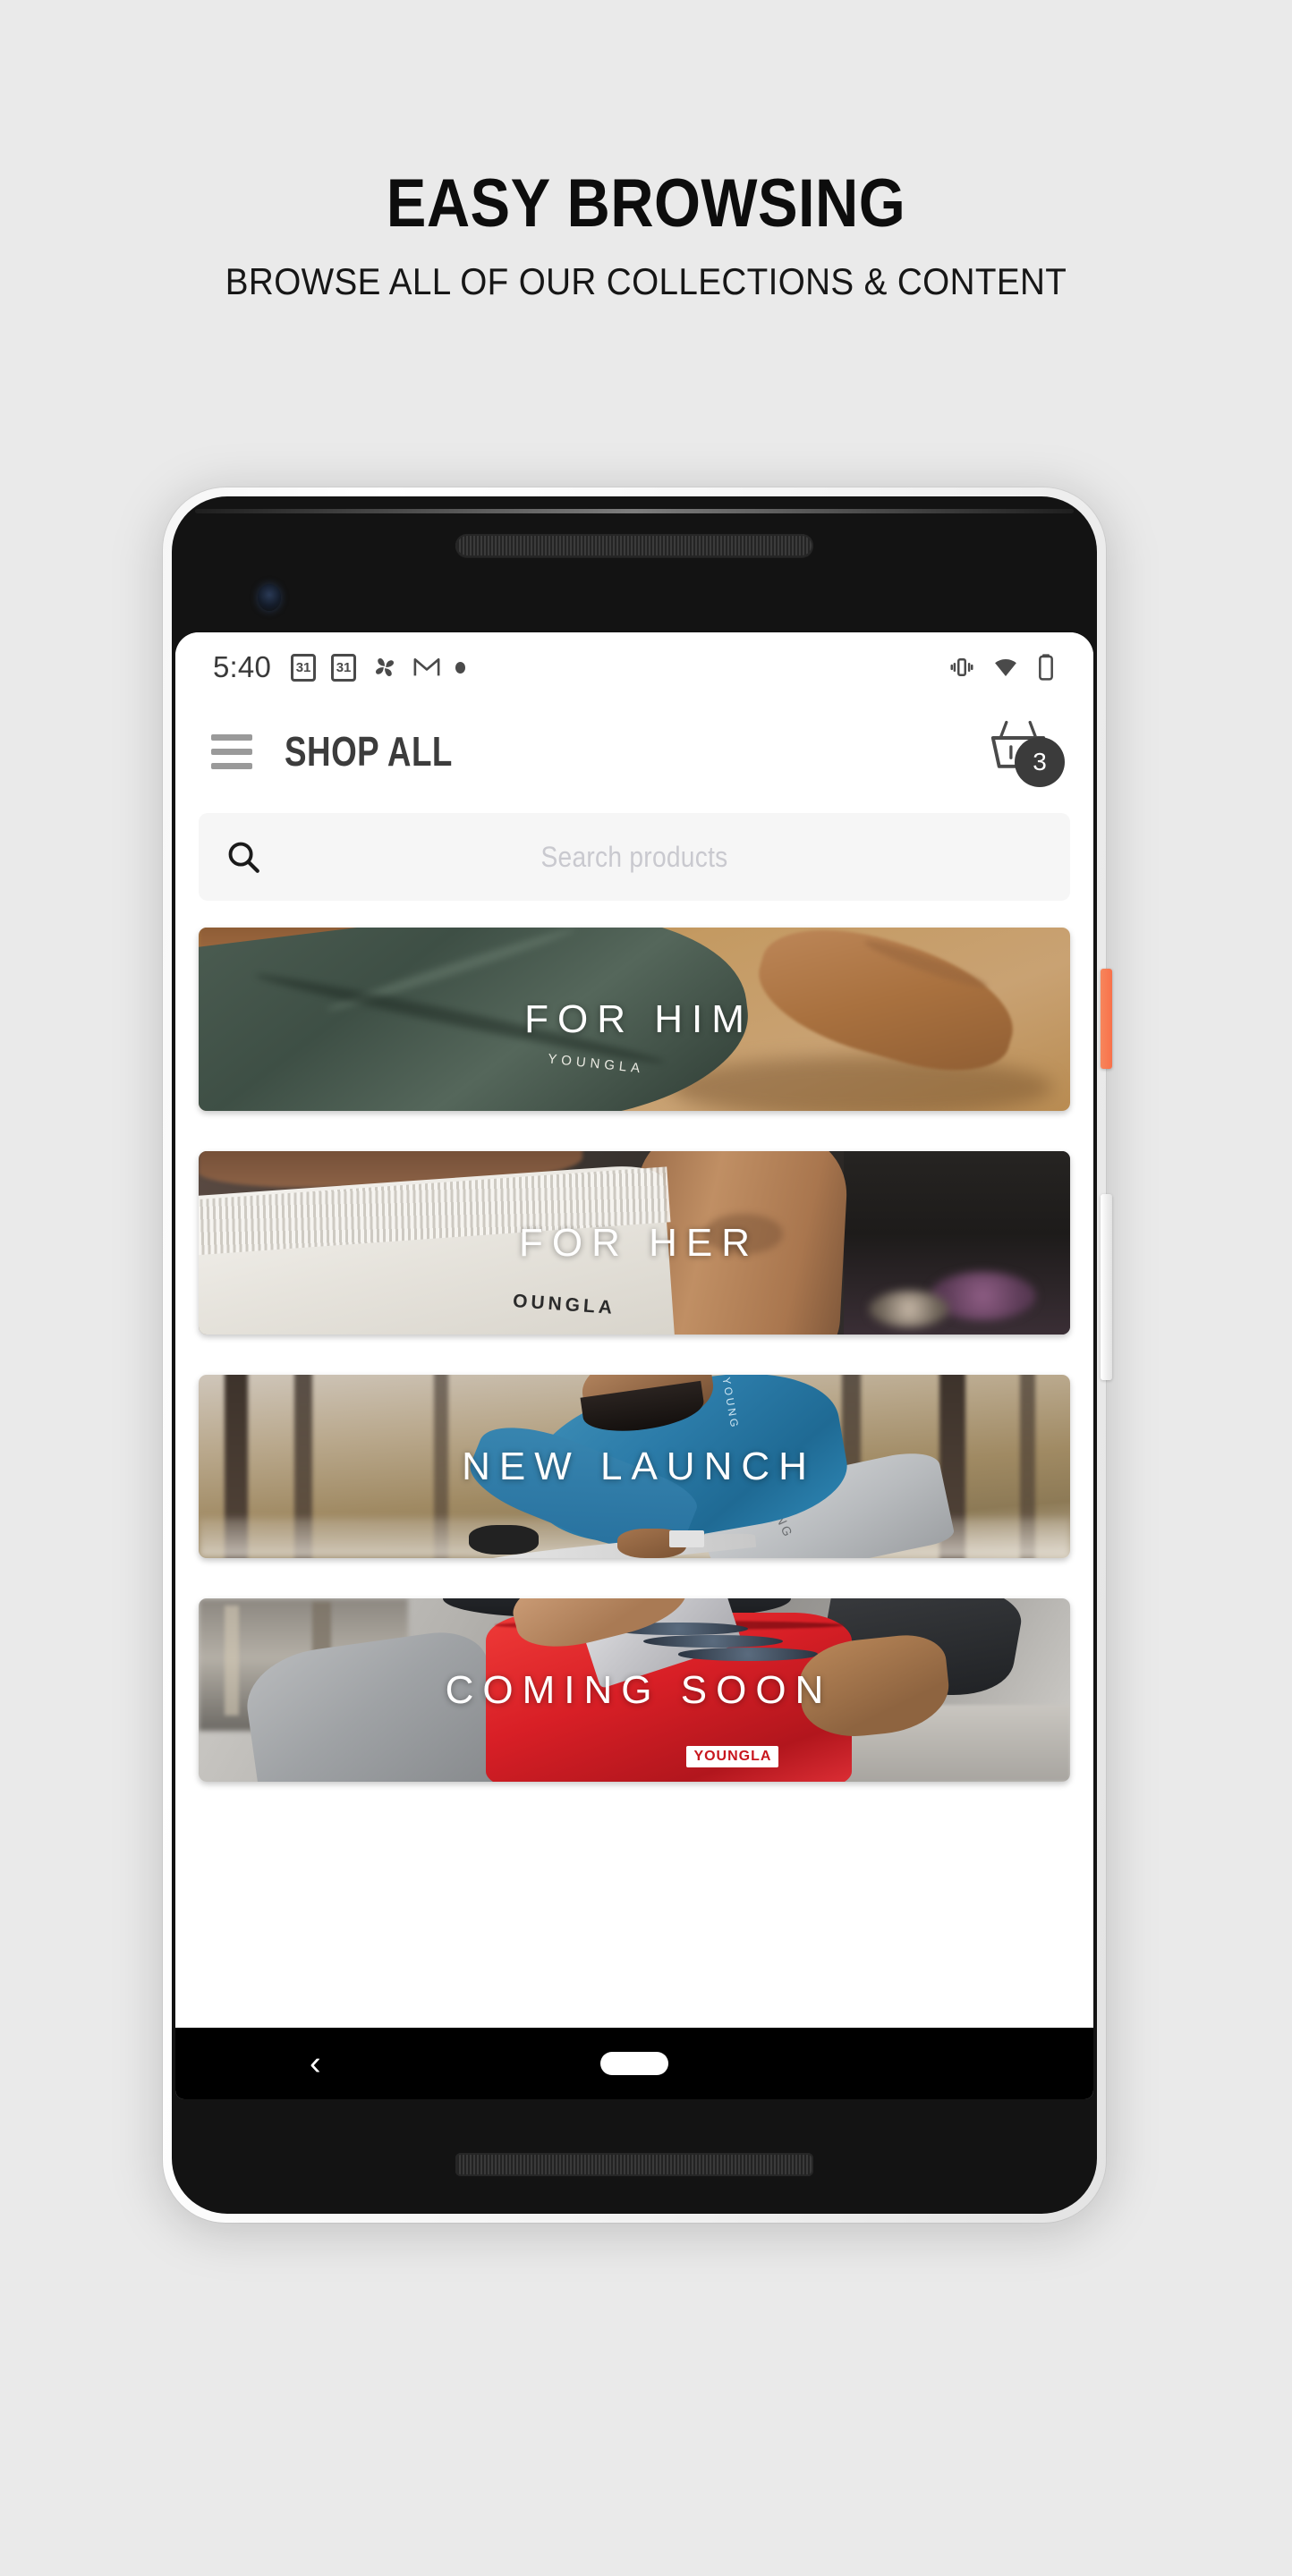  What do you see at coordinates (243, 666) in the screenshot?
I see `status-time: 5:40` at bounding box center [243, 666].